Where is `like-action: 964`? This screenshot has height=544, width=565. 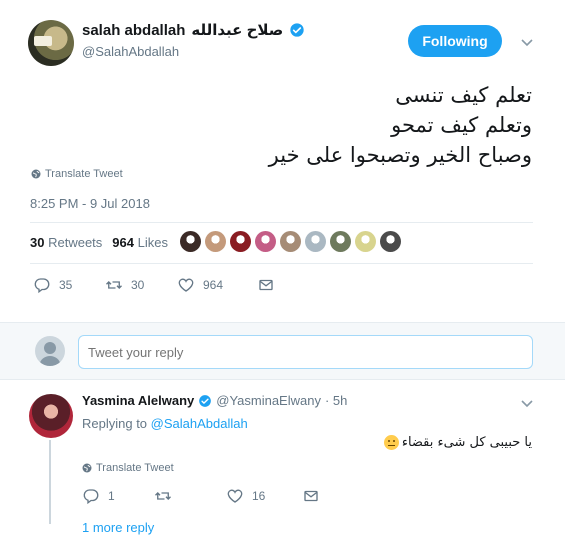
like-action: 964 is located at coordinates (217, 285).